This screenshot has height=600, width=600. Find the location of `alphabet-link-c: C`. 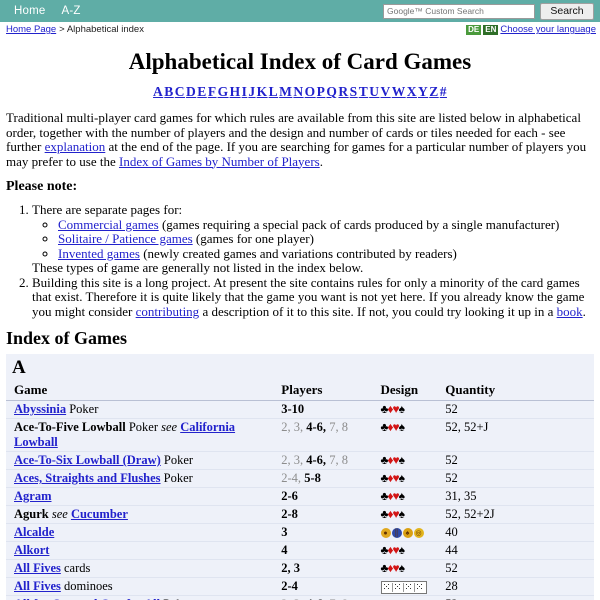

alphabet-link-c: C is located at coordinates (180, 91).